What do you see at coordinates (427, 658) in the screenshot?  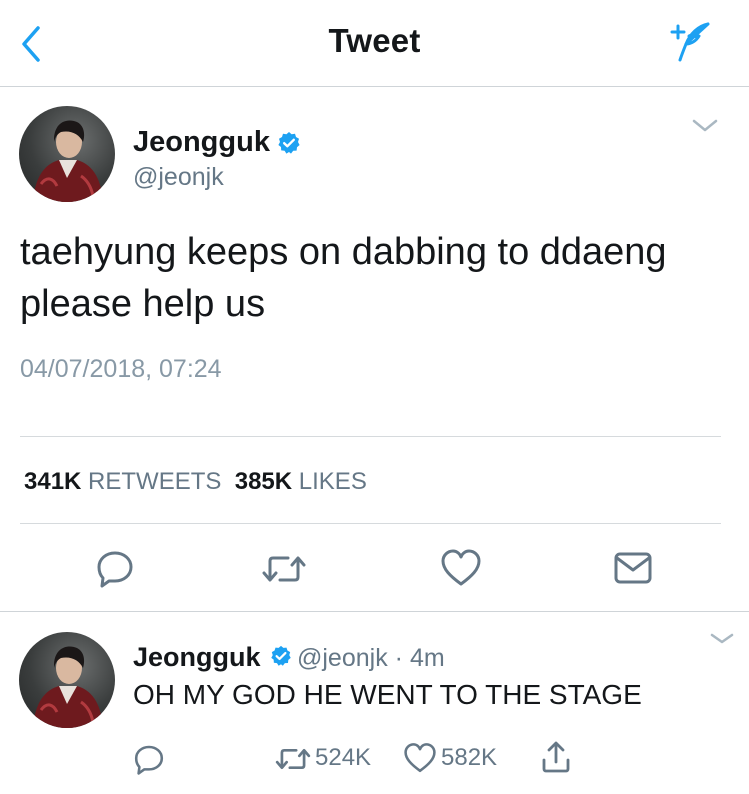 I see `relative-time: 4m` at bounding box center [427, 658].